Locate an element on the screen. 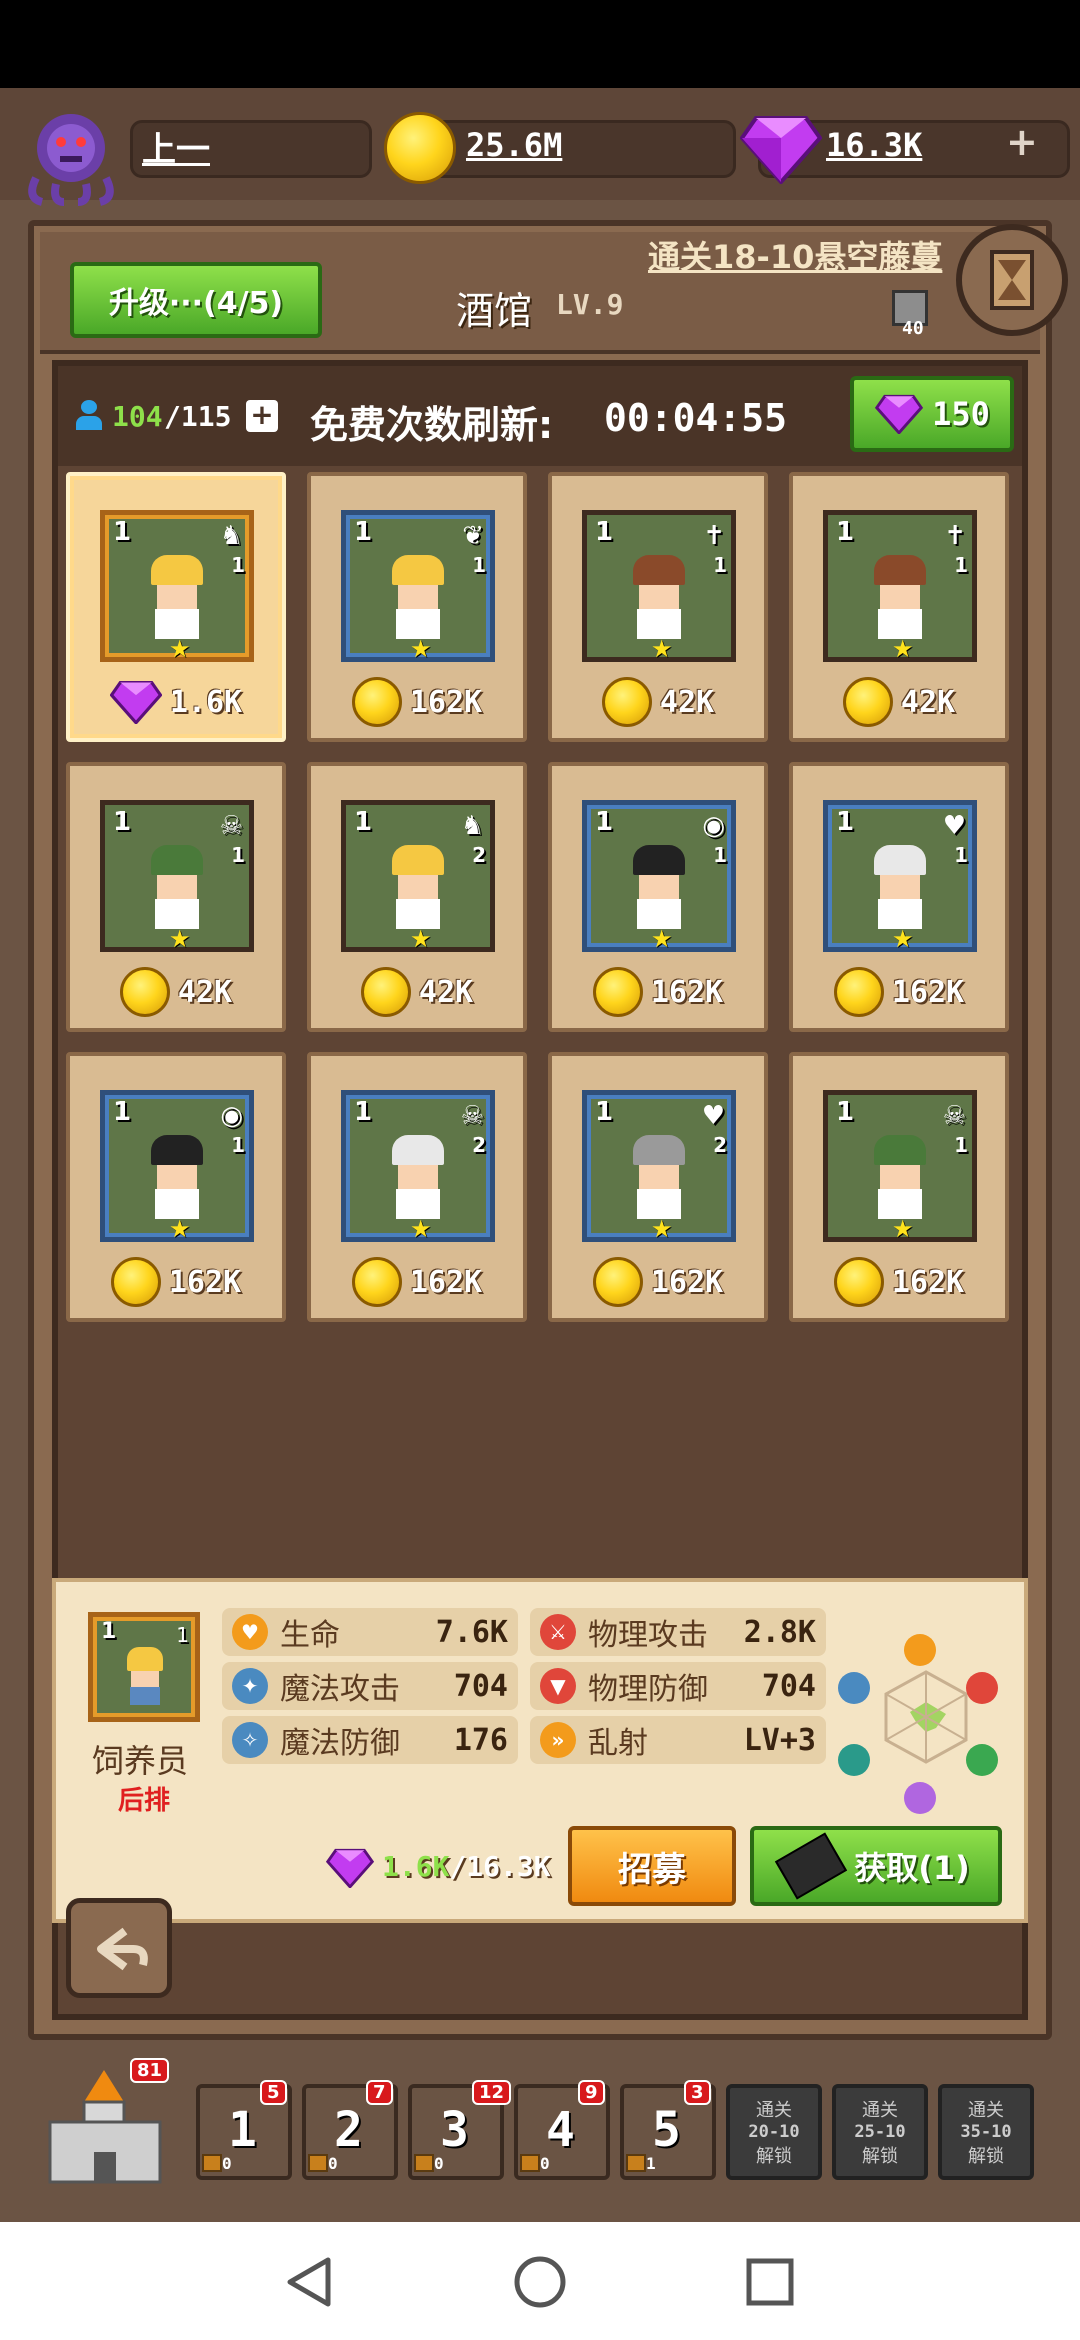  sword-icon: ⚔ is located at coordinates (558, 1632).